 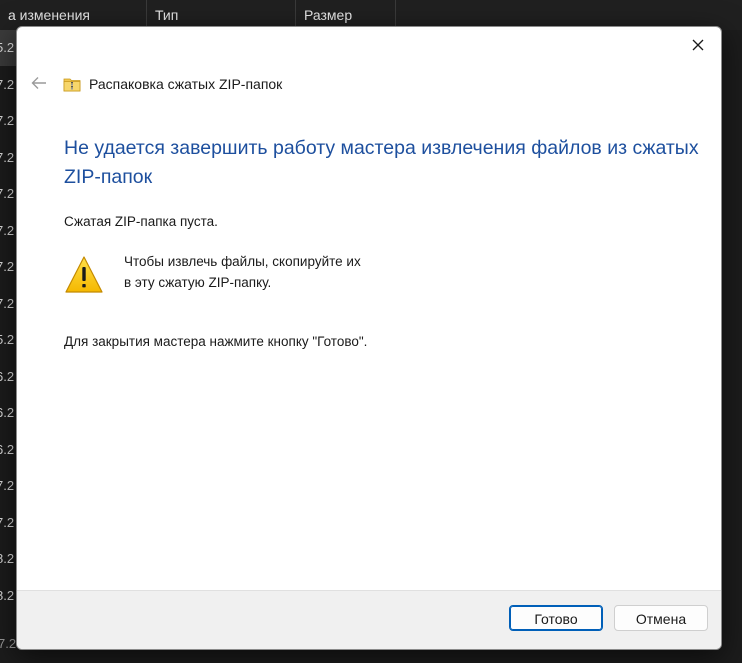 What do you see at coordinates (369, 619) in the screenshot?
I see `dialog-footer: Готово Отмена` at bounding box center [369, 619].